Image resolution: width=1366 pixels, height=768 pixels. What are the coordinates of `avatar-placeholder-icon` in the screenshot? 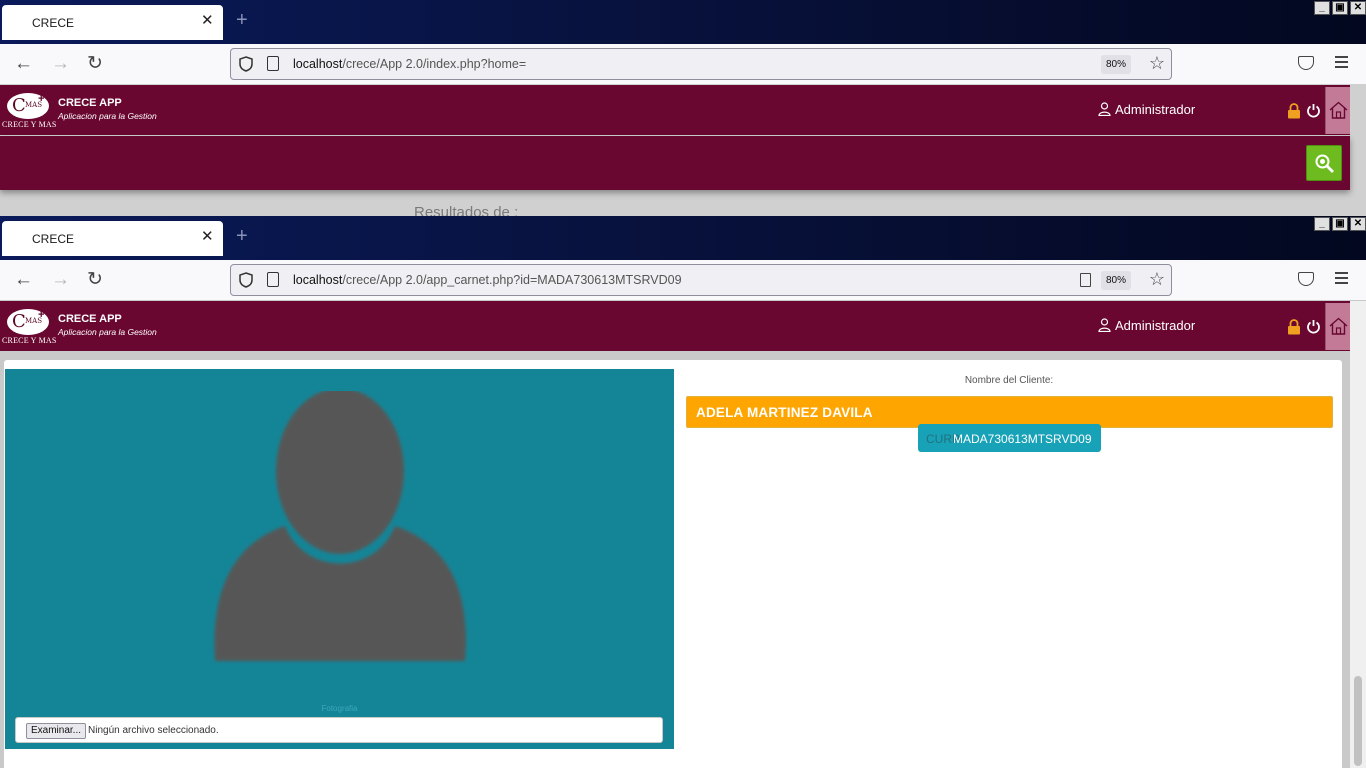 It's located at (340, 526).